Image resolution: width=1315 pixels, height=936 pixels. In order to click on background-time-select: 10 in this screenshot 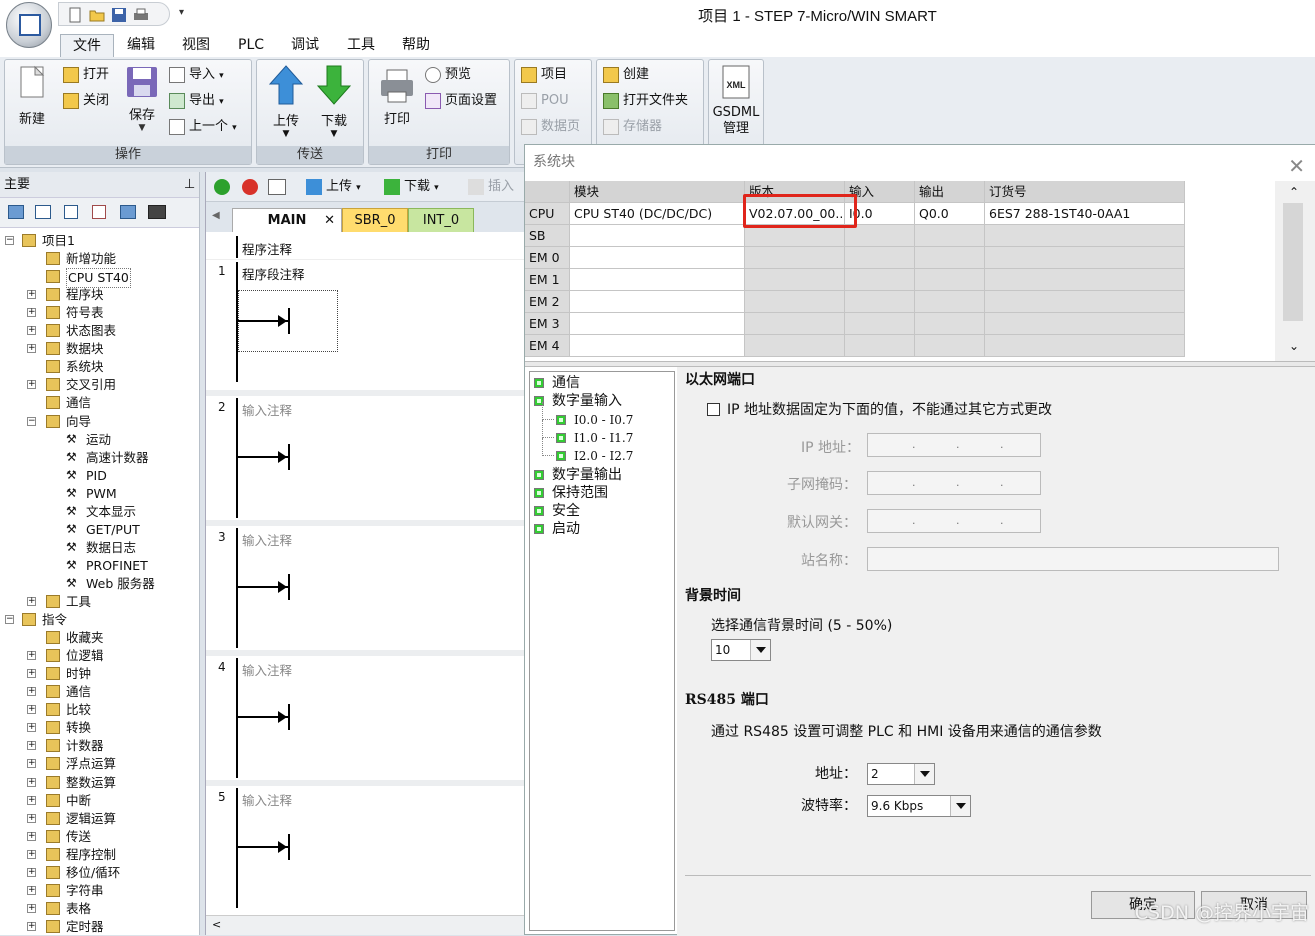, I will do `click(741, 650)`.